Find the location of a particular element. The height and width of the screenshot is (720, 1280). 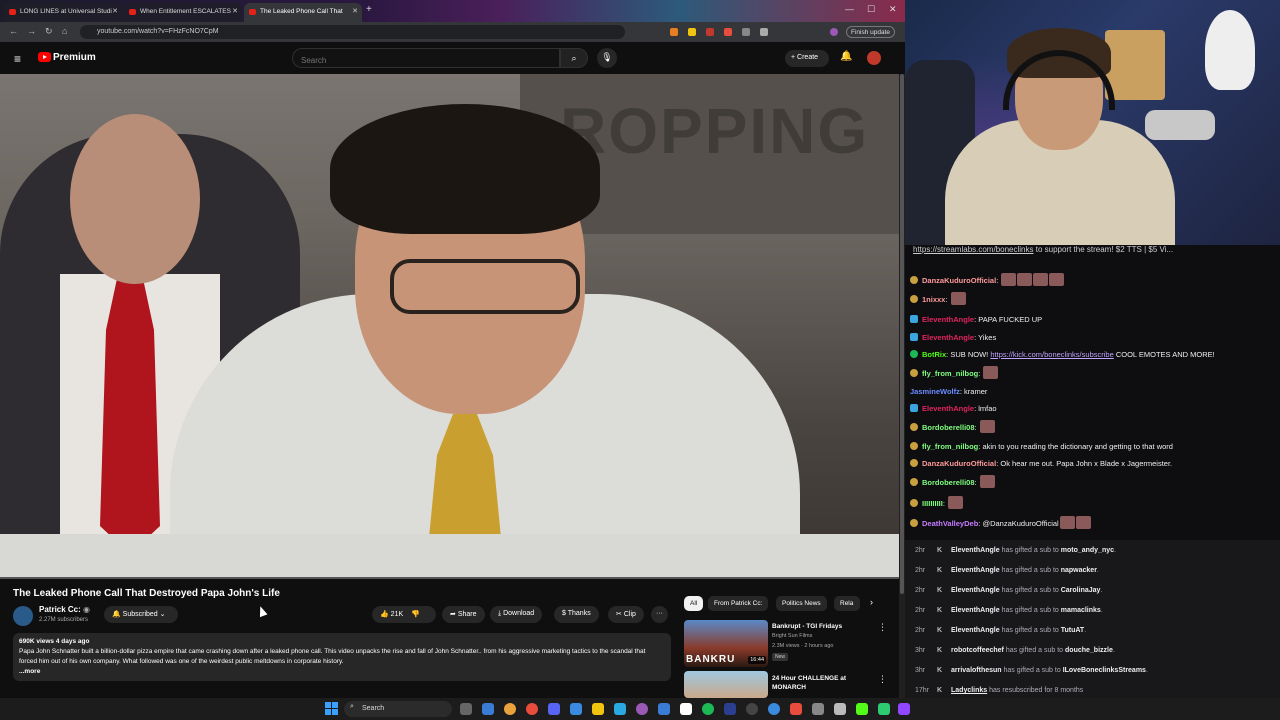

file-explorer-icon is located at coordinates (598, 709).